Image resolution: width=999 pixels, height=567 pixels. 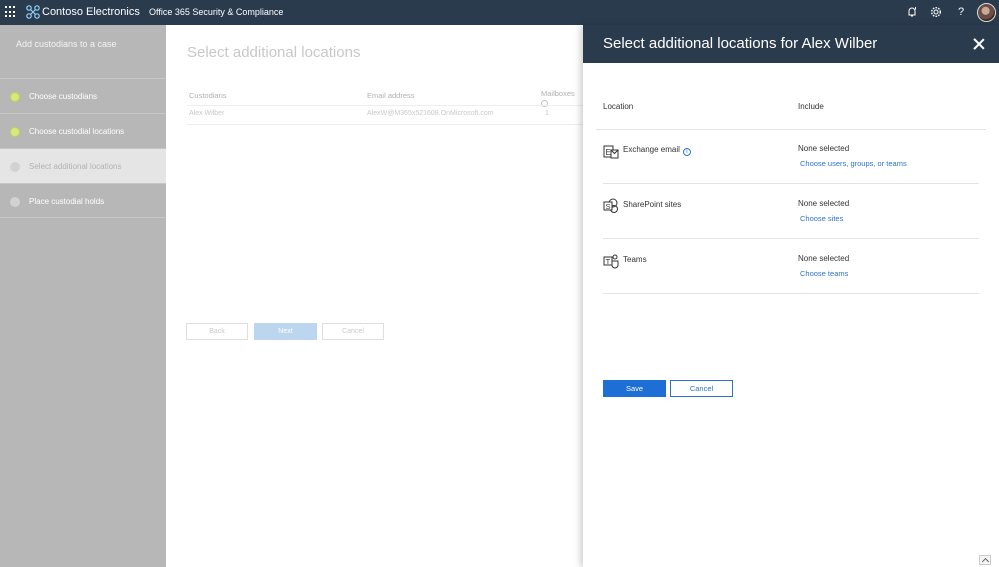 I want to click on step-select-additional-locations: Select additional locations, so click(x=83, y=165).